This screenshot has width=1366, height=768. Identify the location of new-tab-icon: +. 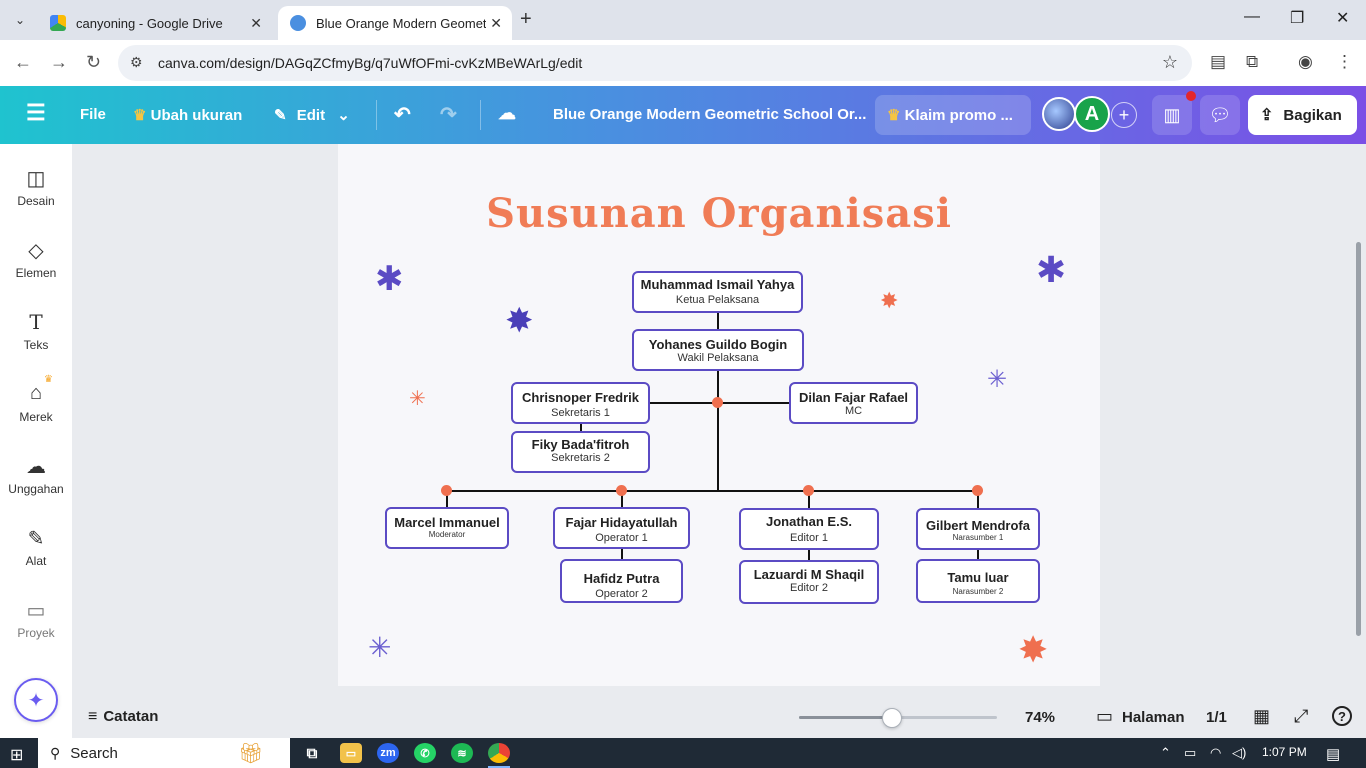
(526, 19).